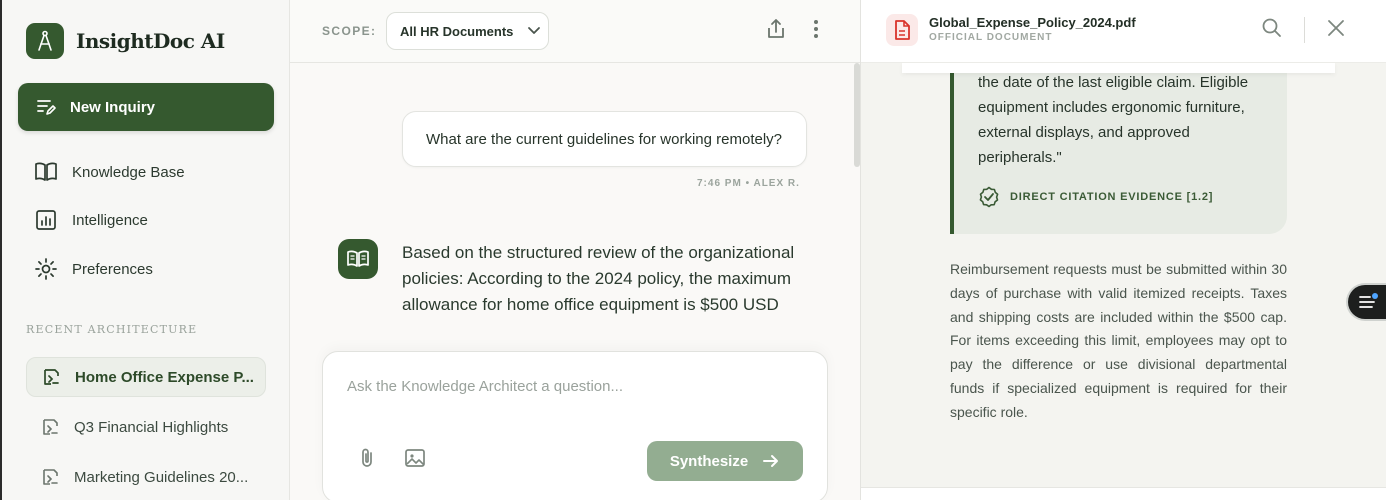 The height and width of the screenshot is (500, 1386). I want to click on share-icon, so click(776, 29).